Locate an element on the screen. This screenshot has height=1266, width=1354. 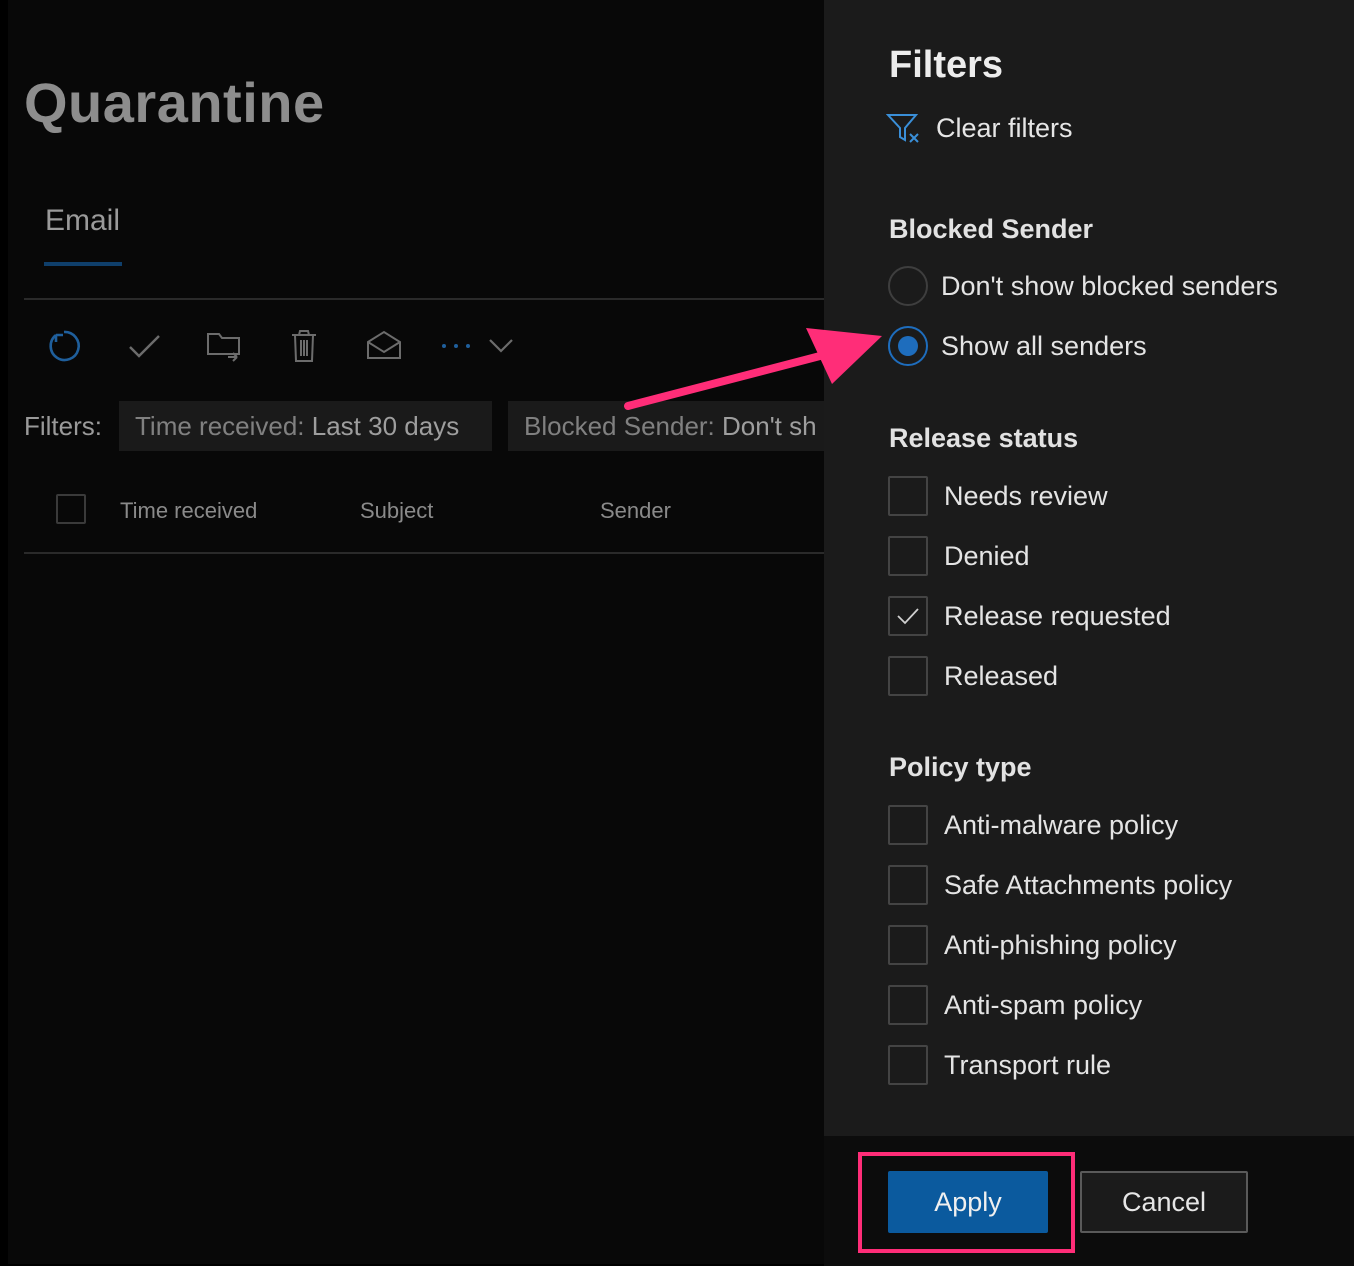
tab-email: Email is located at coordinates (82, 221).